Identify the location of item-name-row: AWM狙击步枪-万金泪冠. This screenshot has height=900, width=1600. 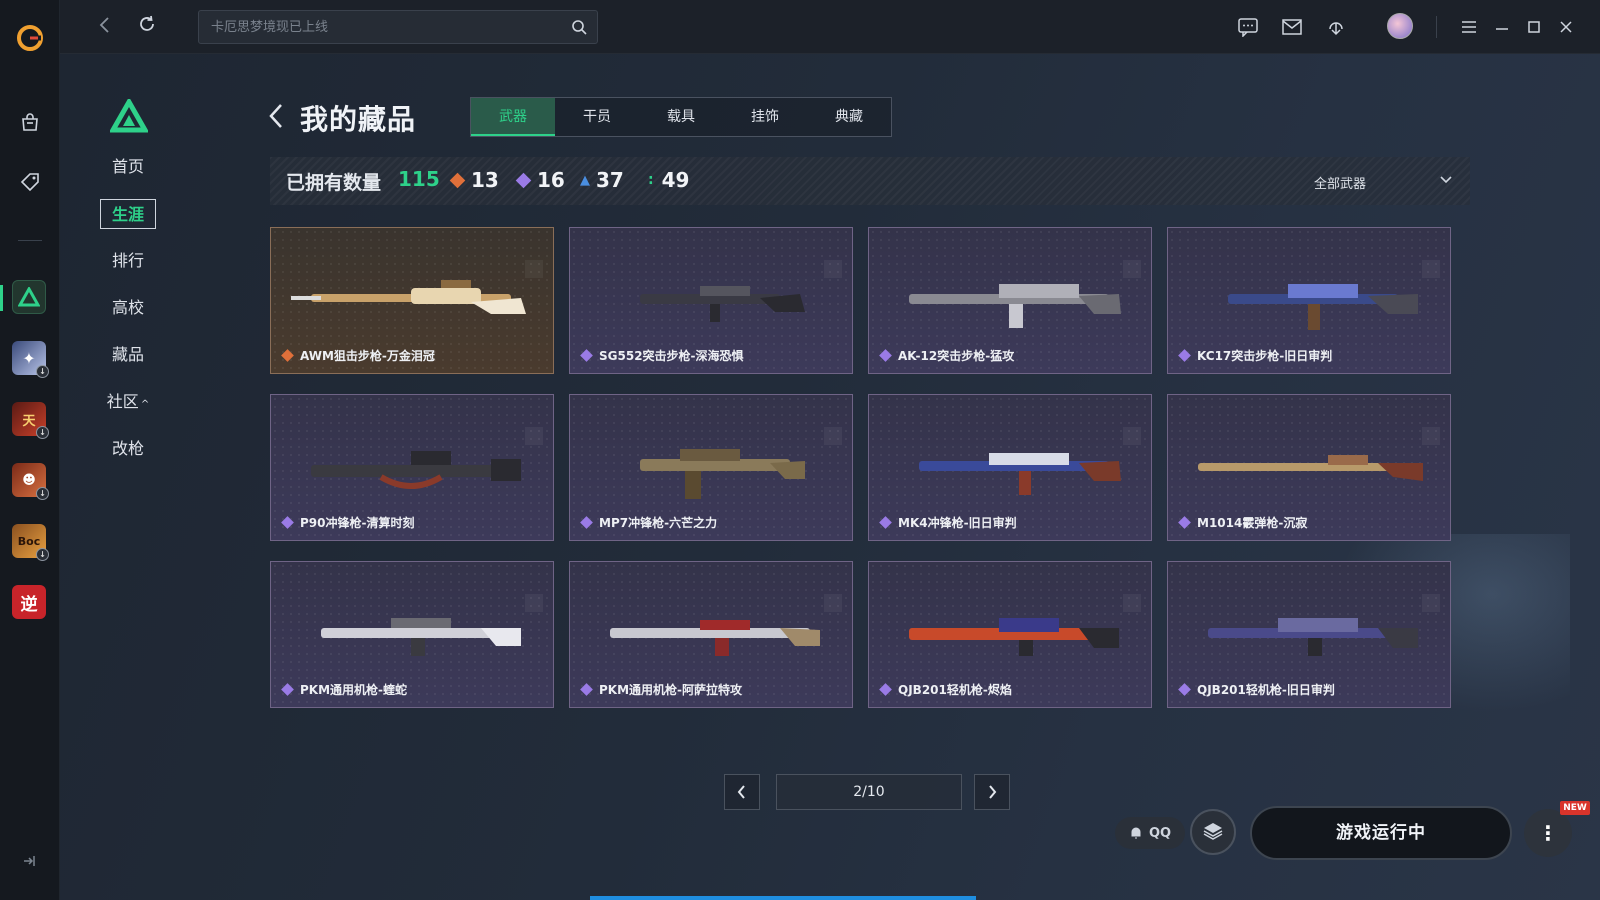
(358, 355).